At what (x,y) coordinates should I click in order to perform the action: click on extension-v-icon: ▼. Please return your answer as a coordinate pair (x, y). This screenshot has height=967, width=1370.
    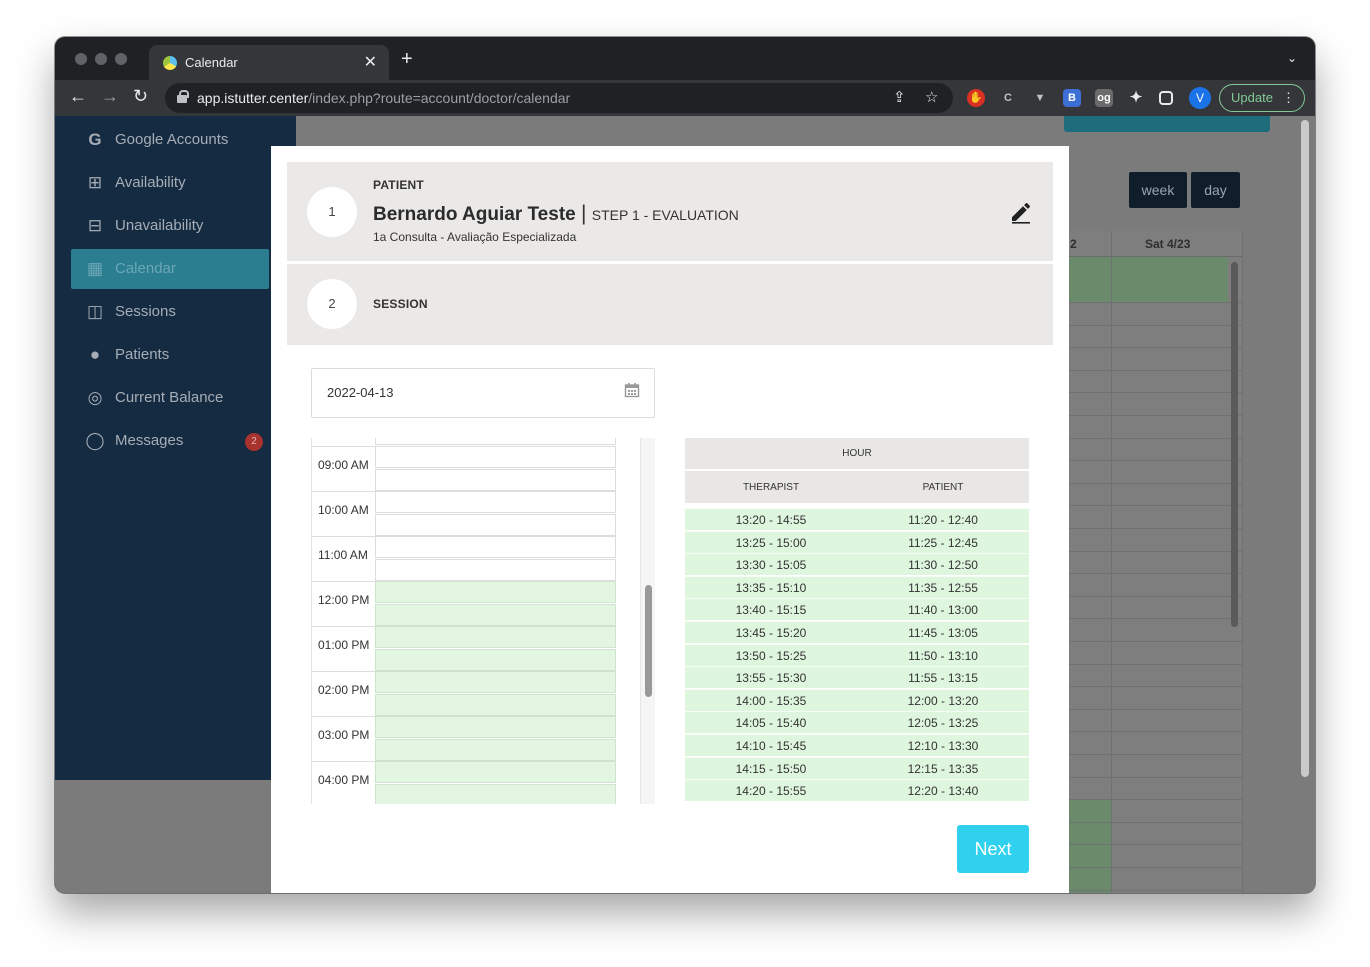
    Looking at the image, I should click on (1040, 98).